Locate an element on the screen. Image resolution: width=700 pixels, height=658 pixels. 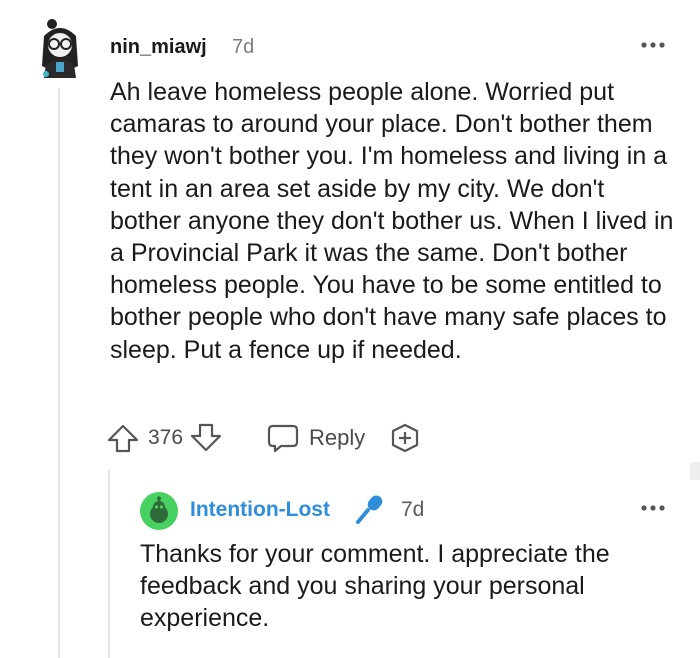
thread-line-main is located at coordinates (59, 373).